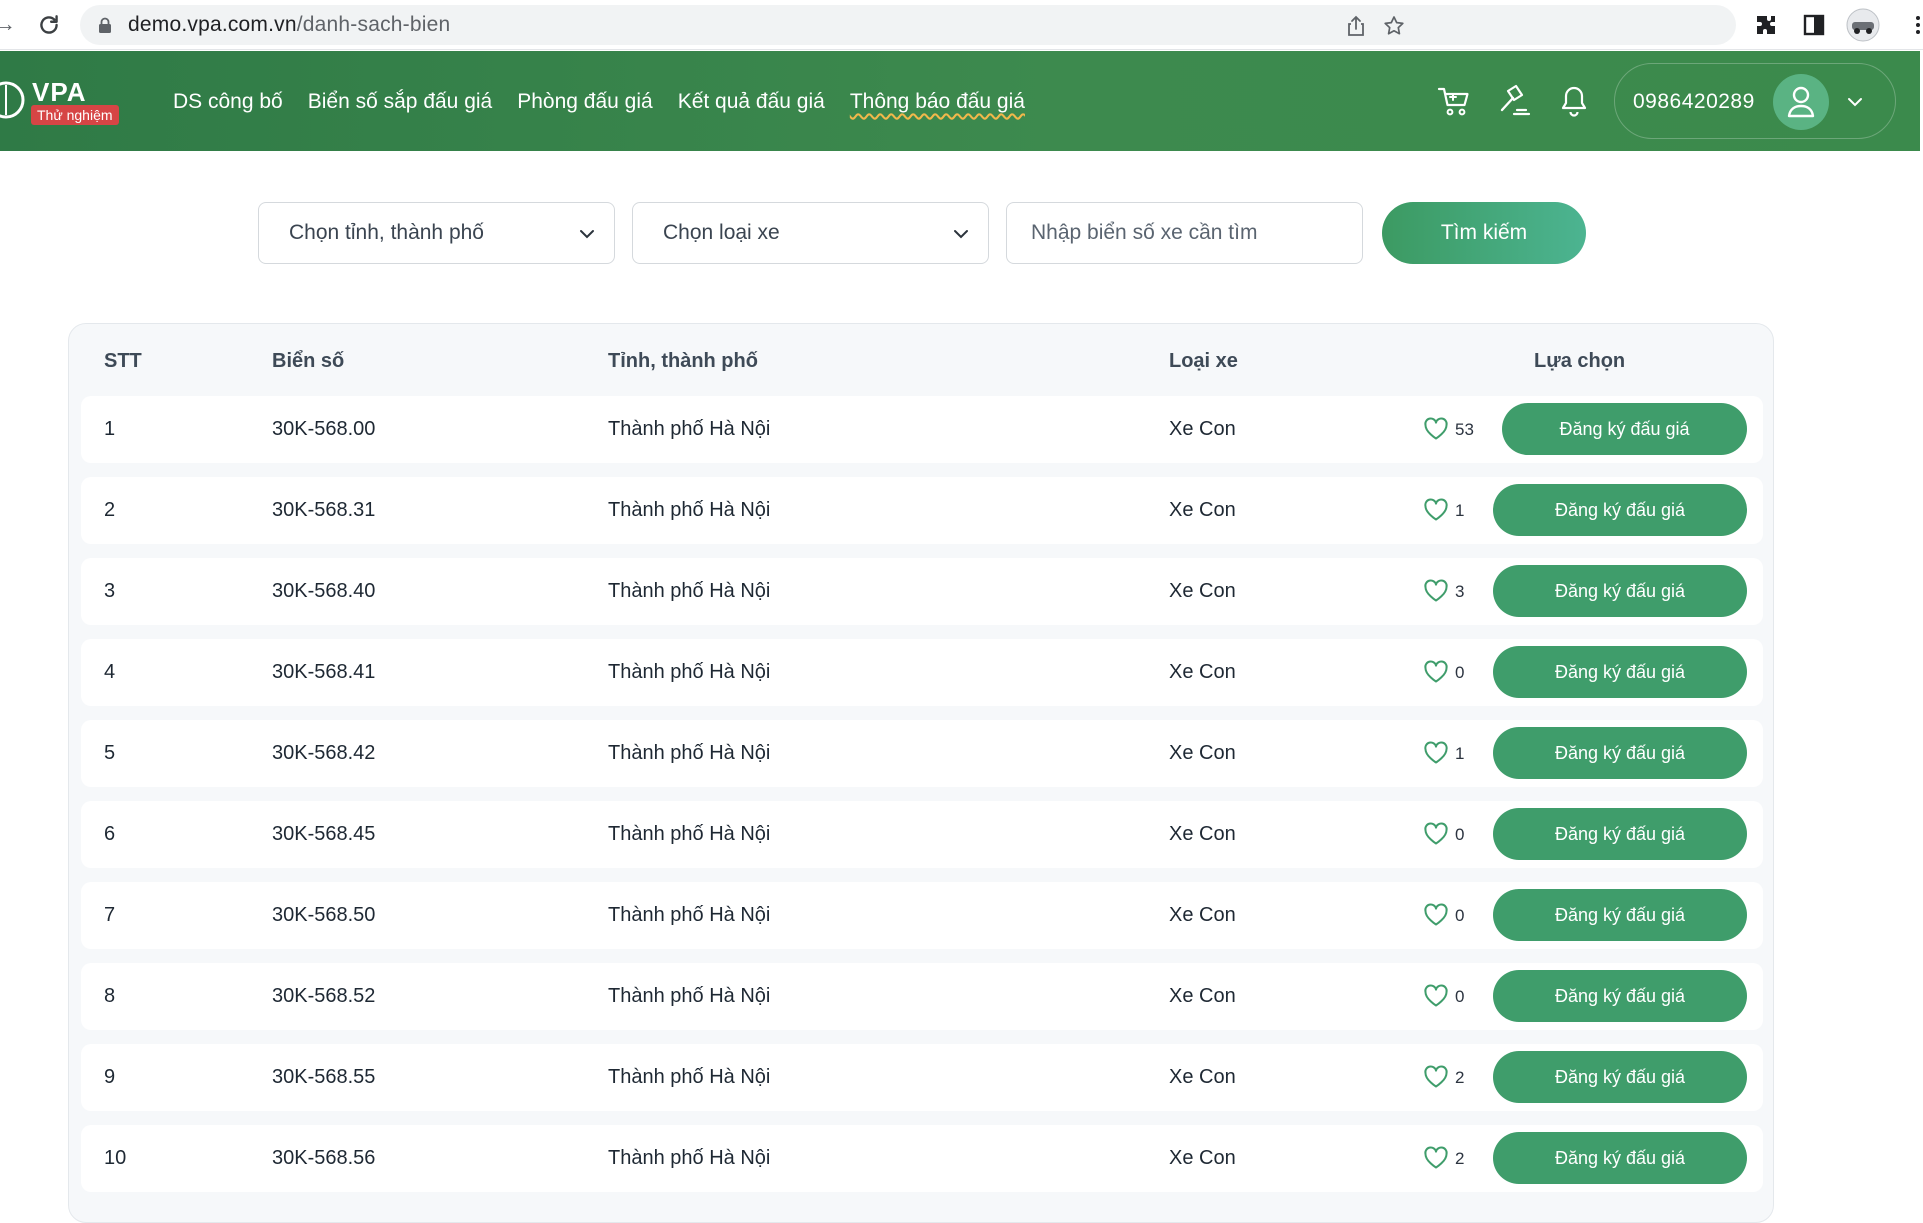 This screenshot has width=1923, height=1223. What do you see at coordinates (49, 25) in the screenshot?
I see `reload-icon` at bounding box center [49, 25].